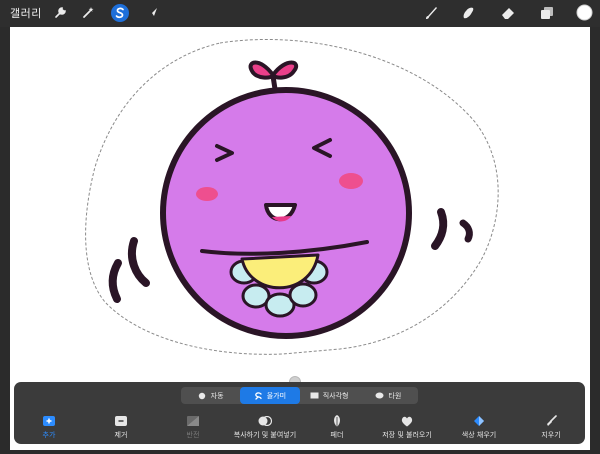 This screenshot has width=600, height=454. What do you see at coordinates (217, 395) in the screenshot?
I see `mode-label: 자동` at bounding box center [217, 395].